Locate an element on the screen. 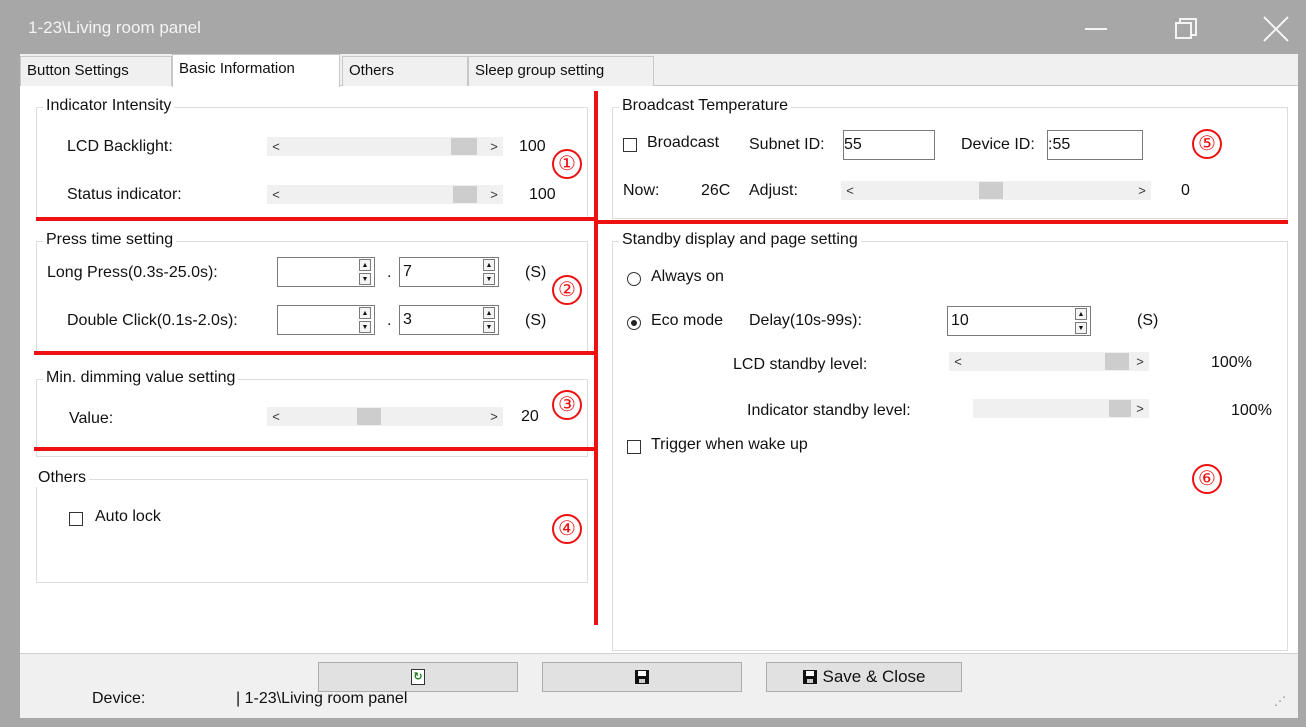 The image size is (1306, 727). delay-label: Delay(10s-99s): is located at coordinates (805, 320).